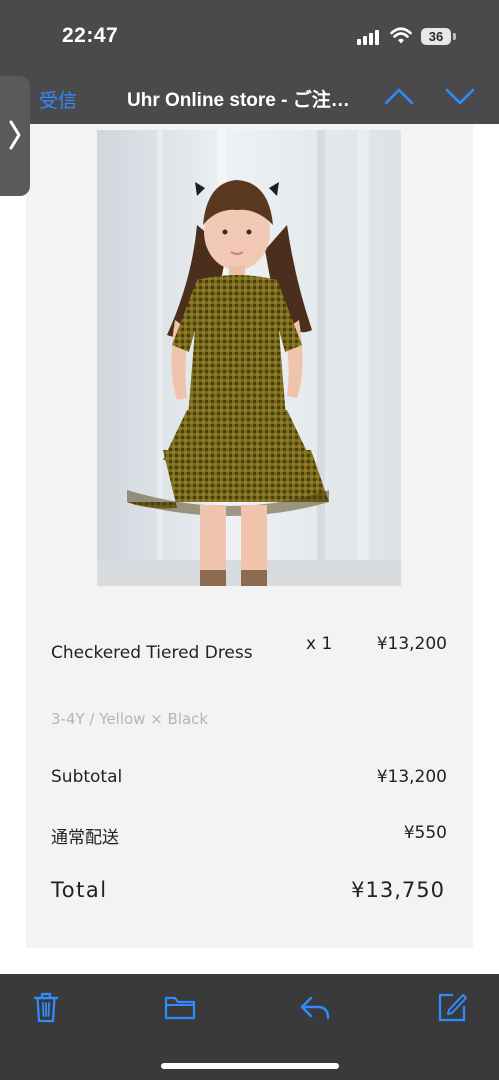 This screenshot has width=499, height=1080. What do you see at coordinates (398, 890) in the screenshot?
I see `total-value: ¥13,750` at bounding box center [398, 890].